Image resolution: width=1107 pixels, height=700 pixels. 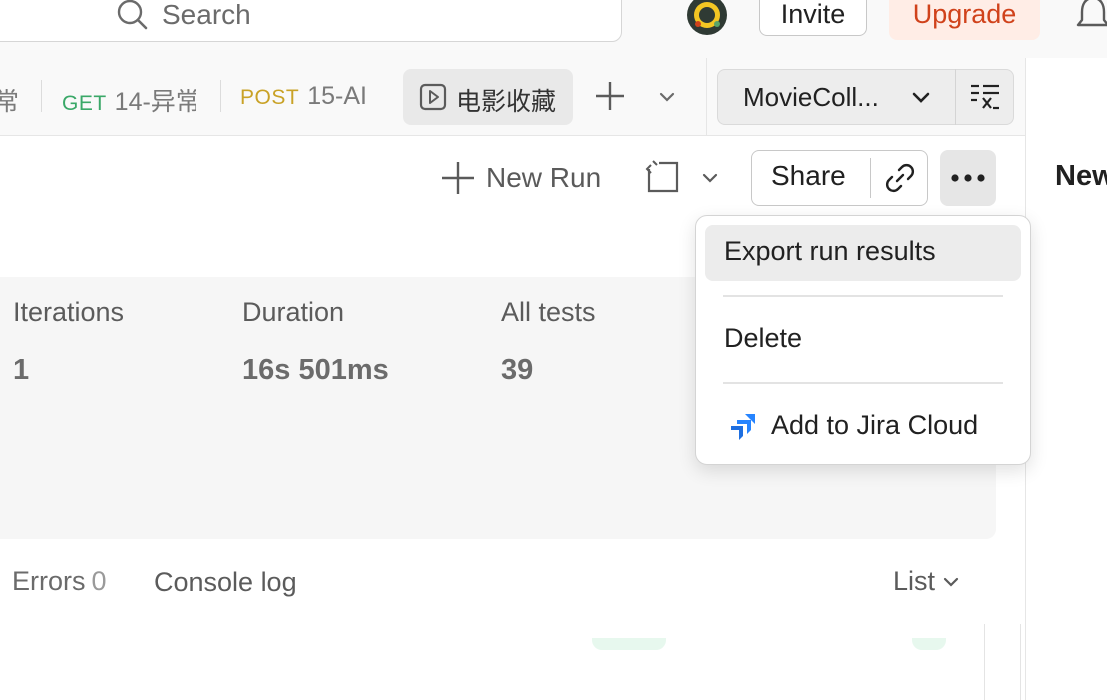 I want to click on right-panel-title: New, so click(x=1081, y=176).